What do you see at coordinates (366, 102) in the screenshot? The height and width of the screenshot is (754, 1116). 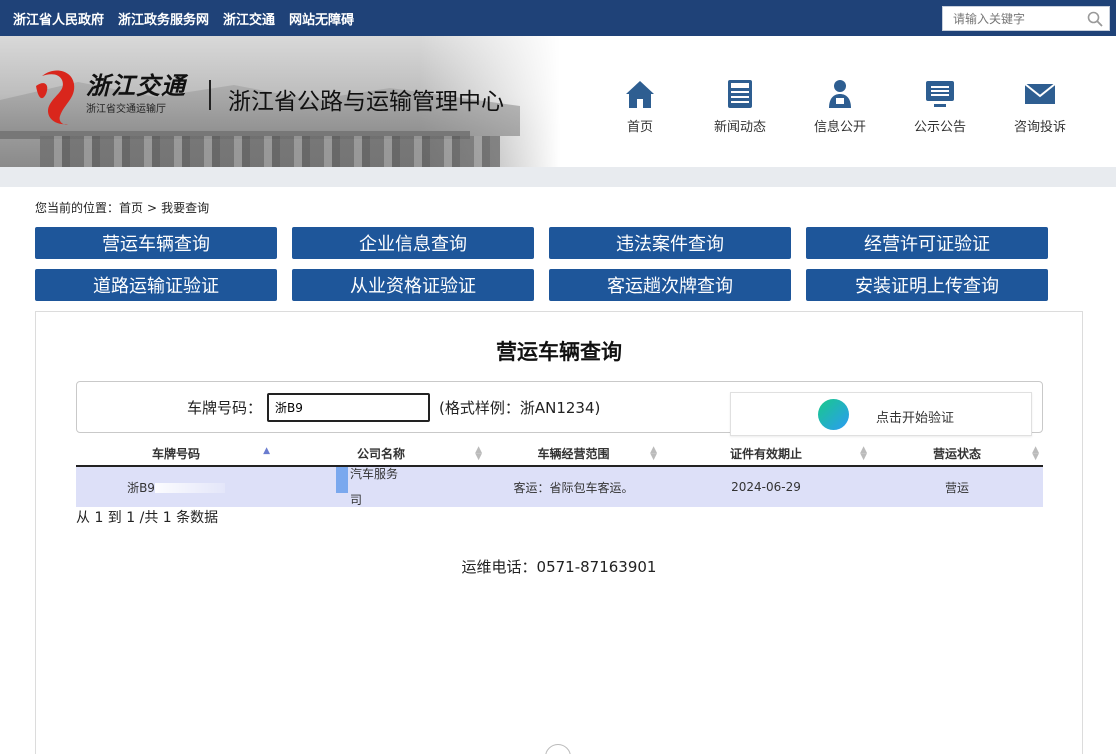 I see `site-title: 浙江省公路与运输管理中心` at bounding box center [366, 102].